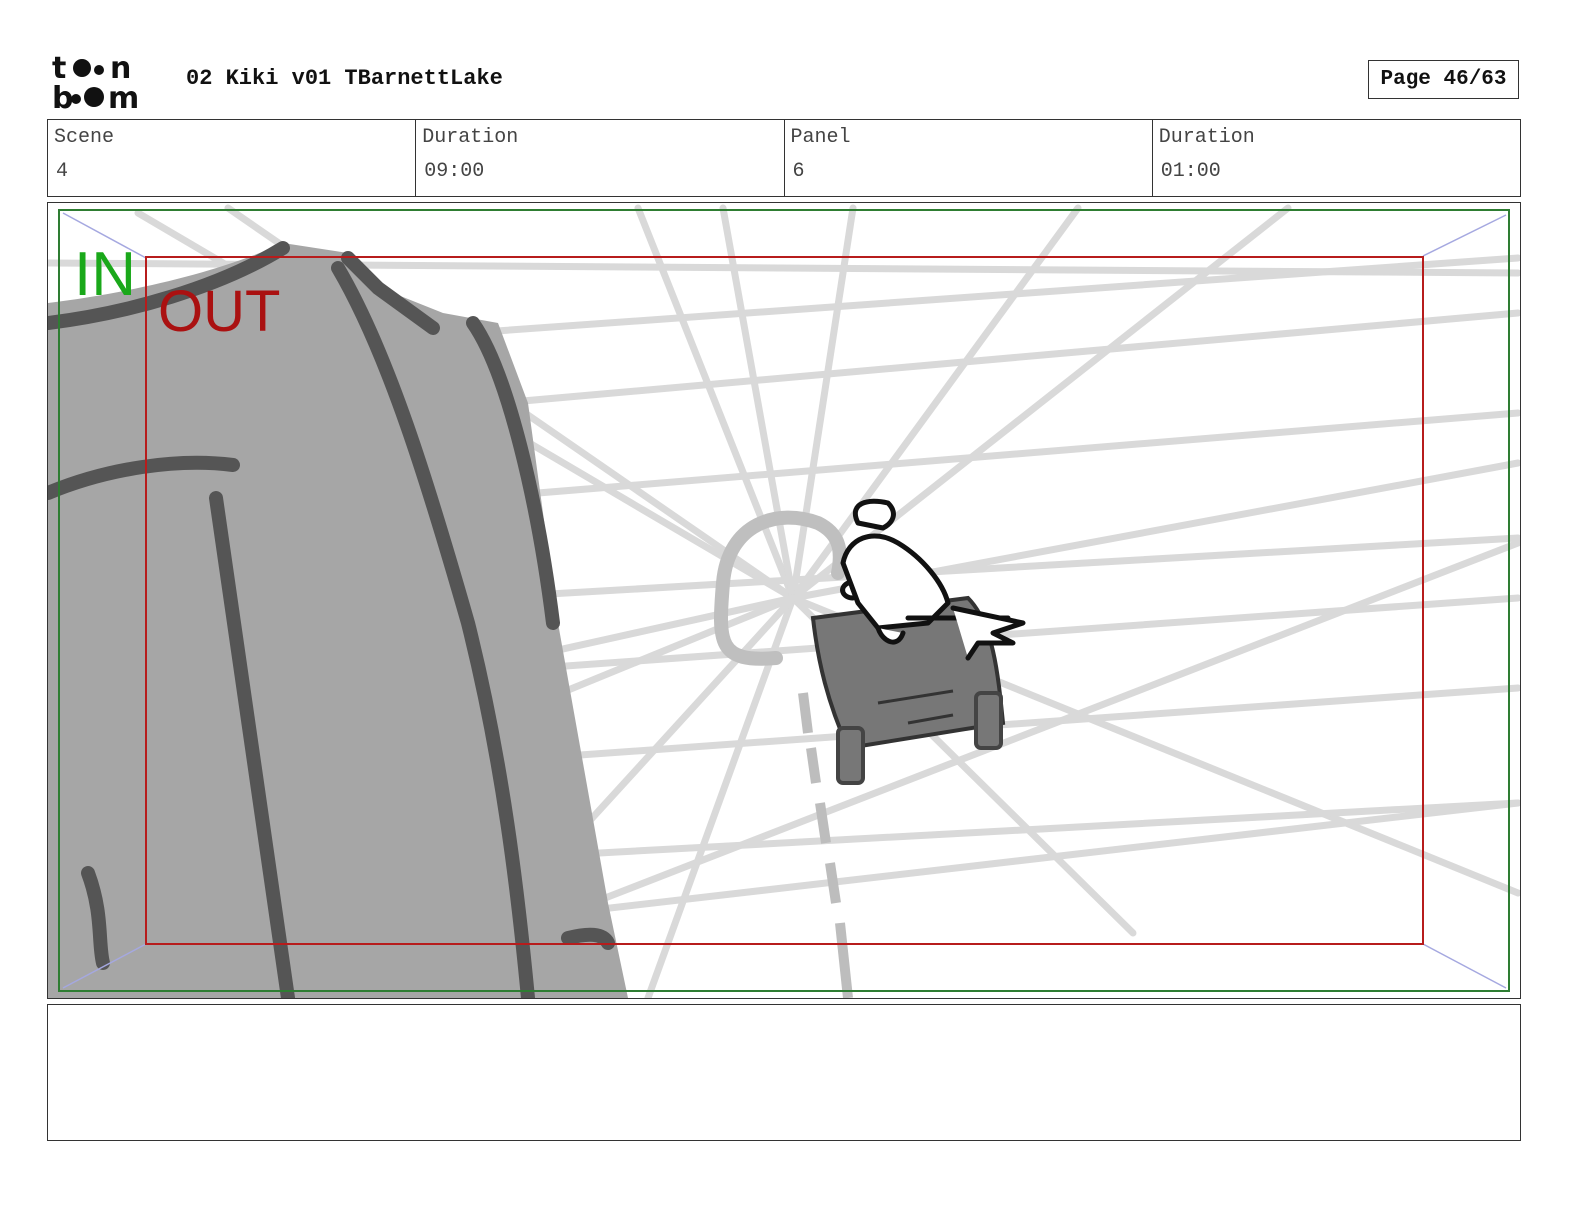  Describe the element at coordinates (344, 78) in the screenshot. I see `document-title: 02 Kiki v01 TBarnettLake` at that location.